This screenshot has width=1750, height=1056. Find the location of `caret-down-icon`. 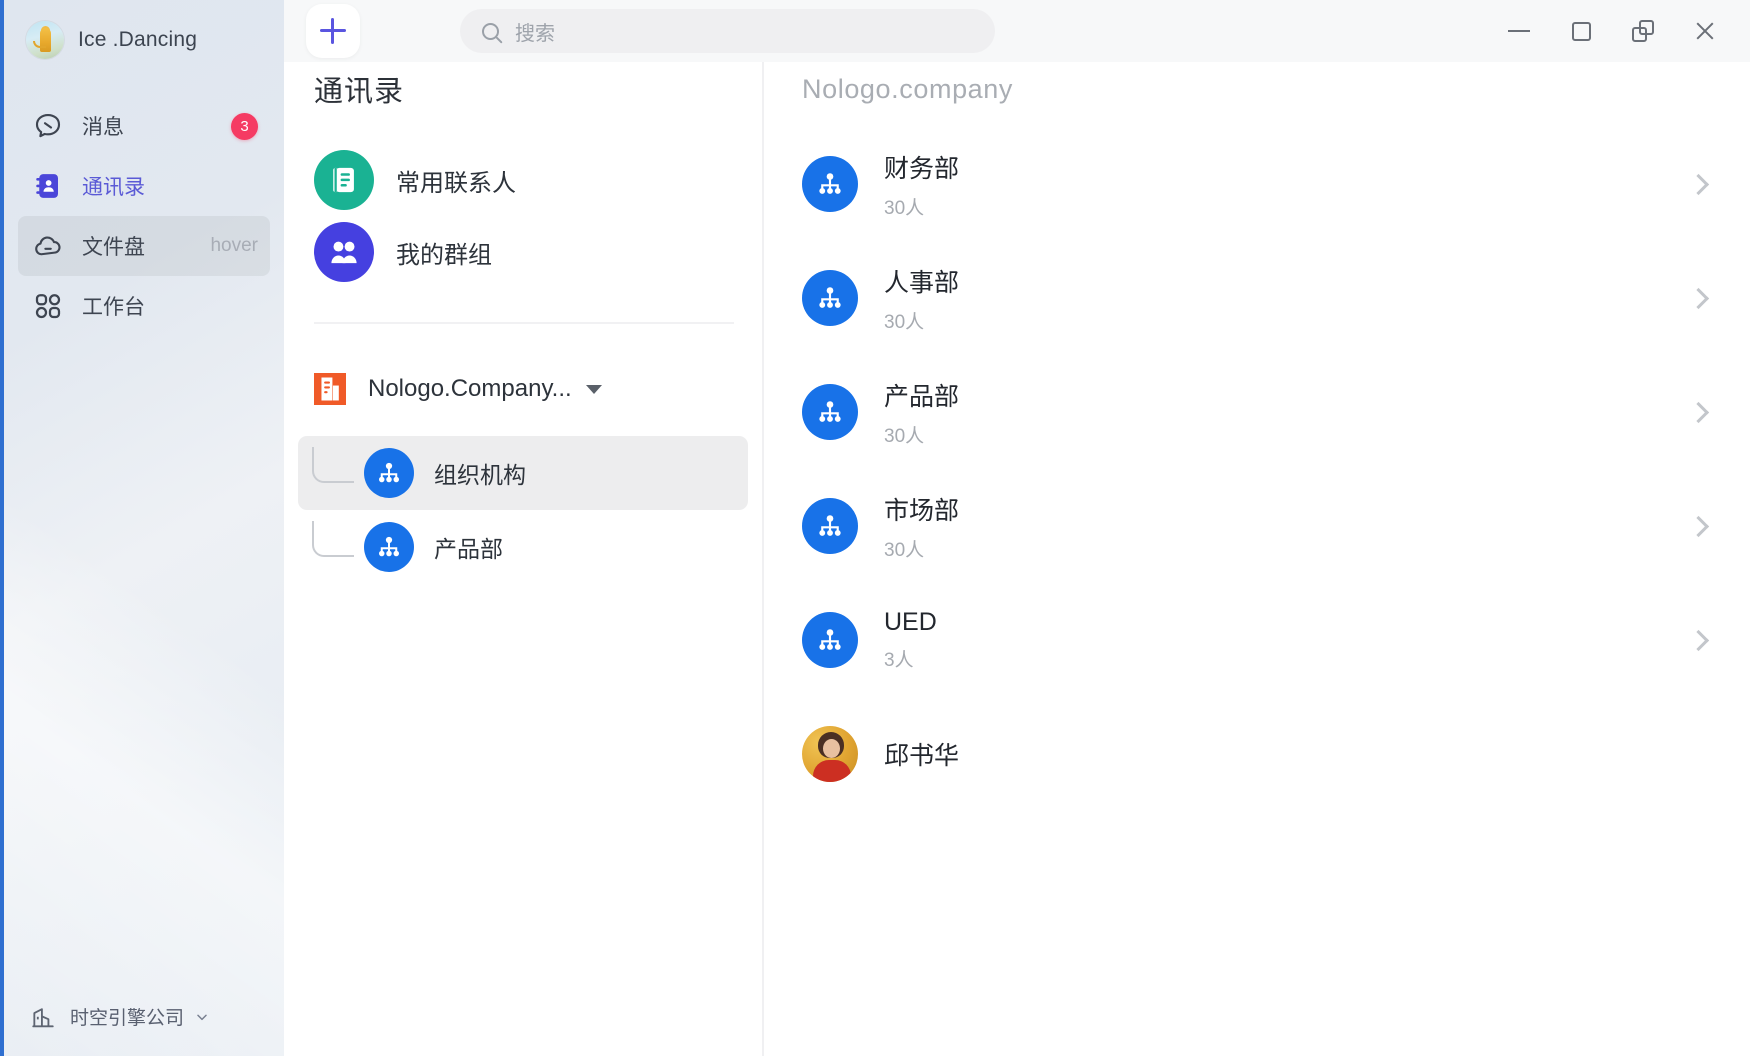

caret-down-icon is located at coordinates (593, 389).